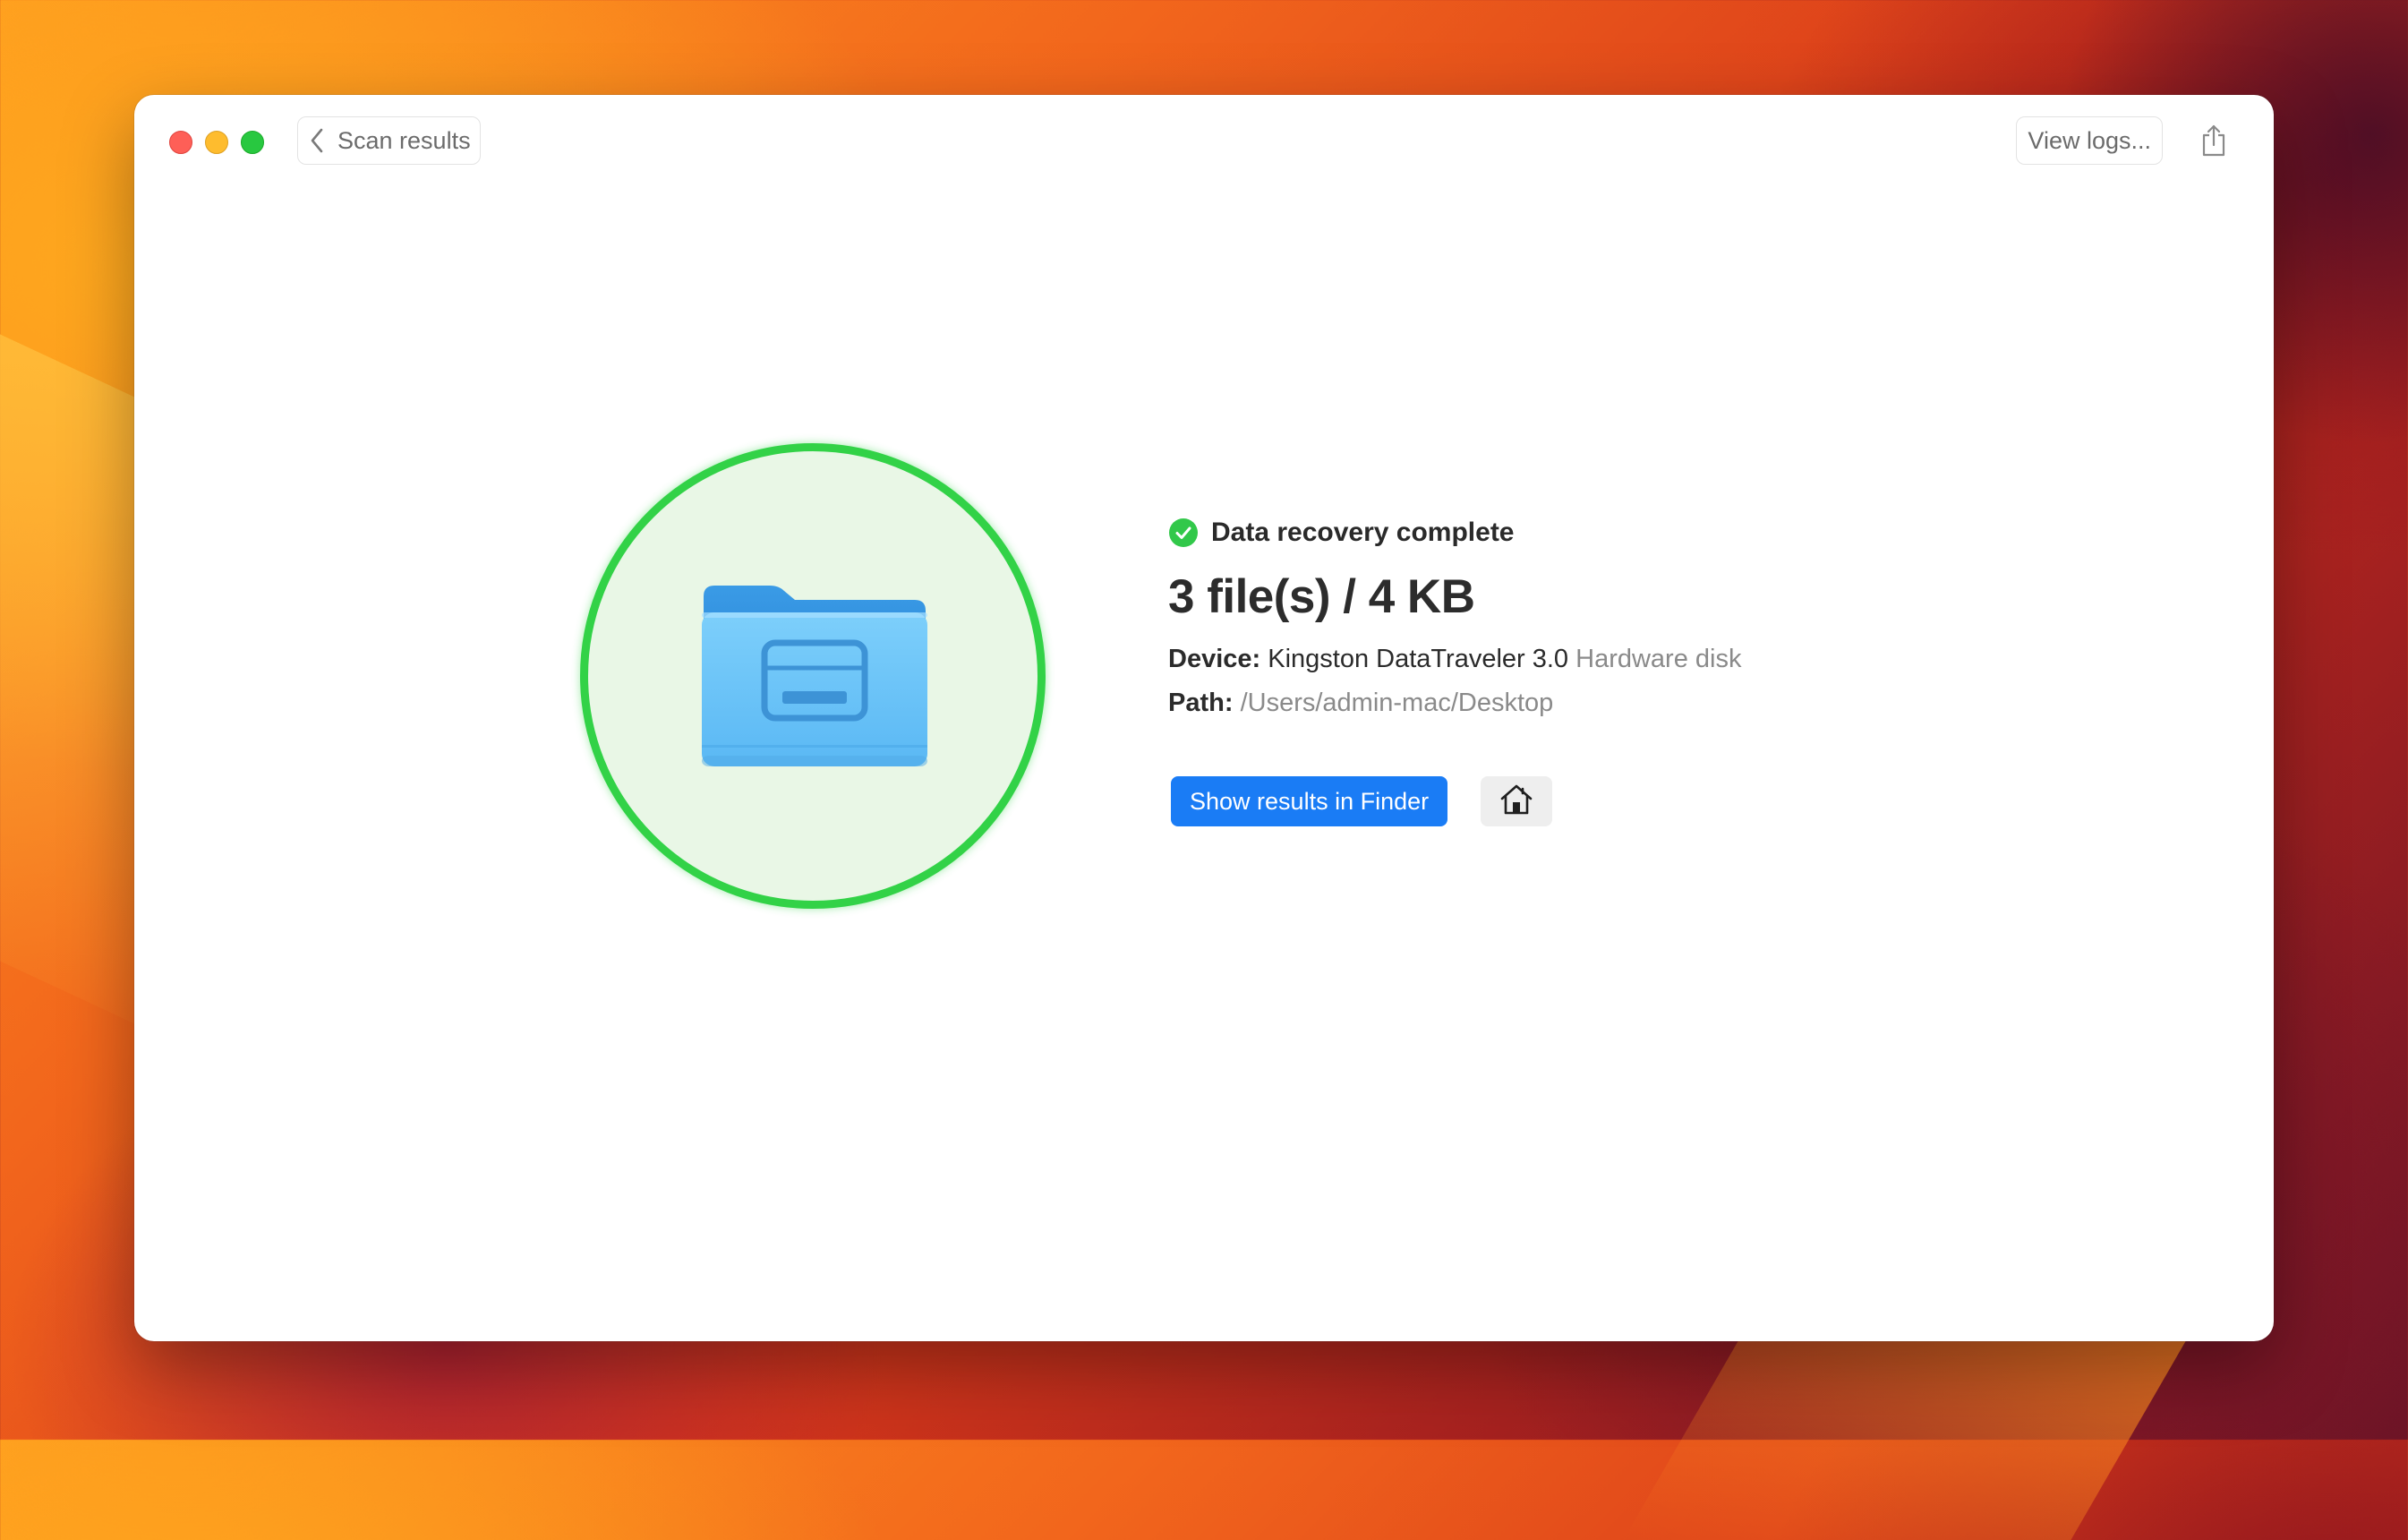 This screenshot has height=1540, width=2408. Describe the element at coordinates (1321, 596) in the screenshot. I see `recovered-summary: 3 file(s) / 4 KB` at that location.